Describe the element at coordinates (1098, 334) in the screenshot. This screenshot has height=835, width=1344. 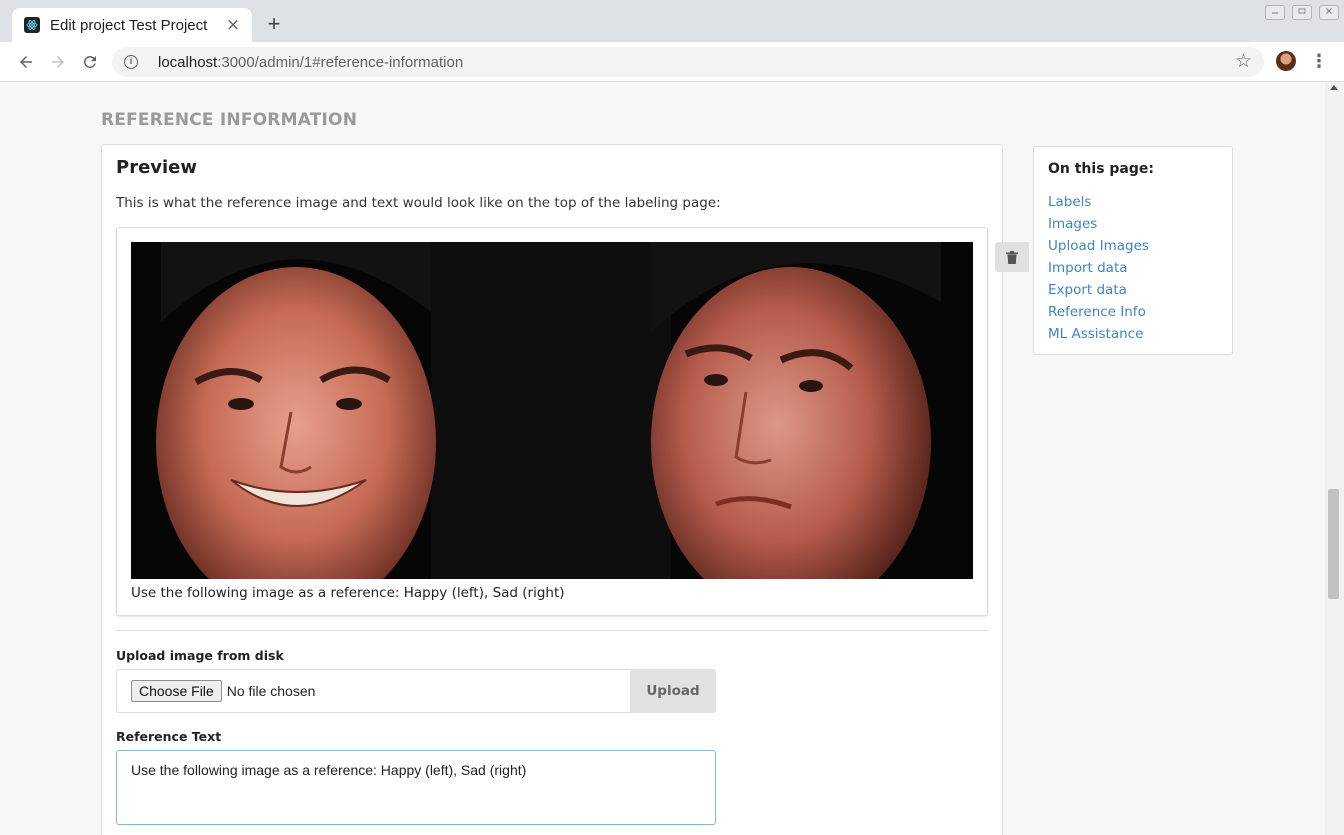
I see `sidebar-link-ml-assistance: ML Assistance` at that location.